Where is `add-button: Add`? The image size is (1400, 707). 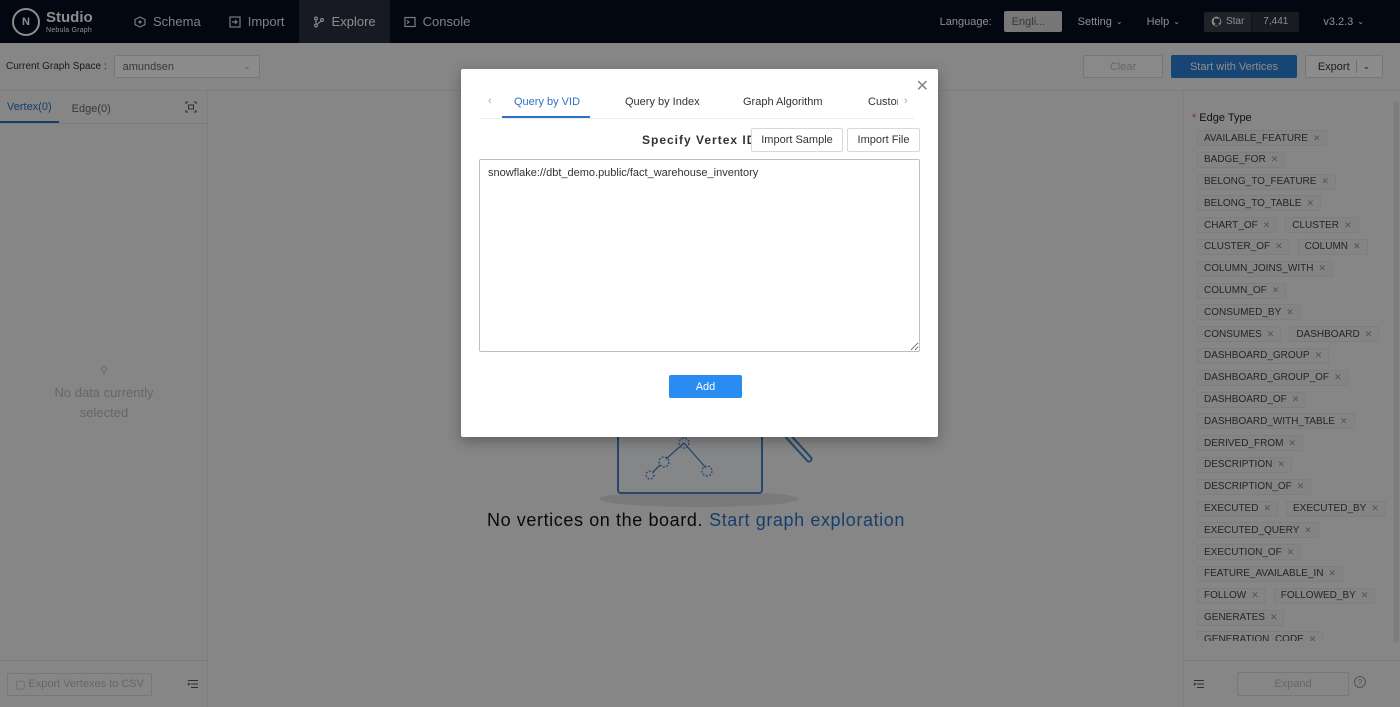
add-button: Add is located at coordinates (705, 386).